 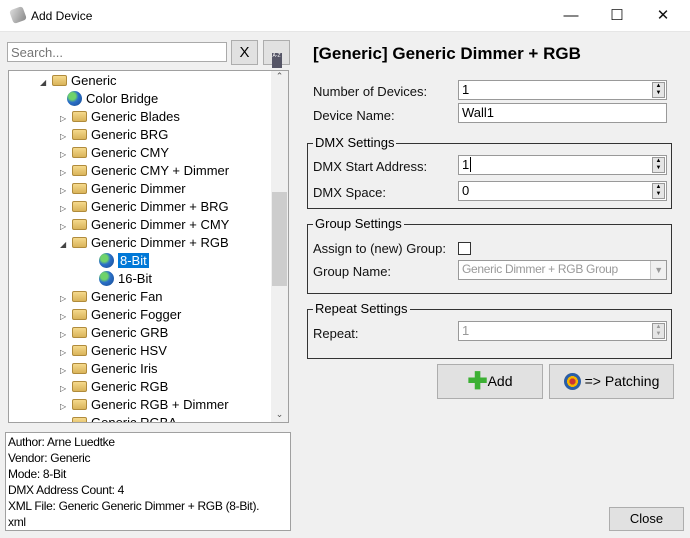 I want to click on dmx-space-input: 0 ▲ ▼, so click(x=562, y=191).